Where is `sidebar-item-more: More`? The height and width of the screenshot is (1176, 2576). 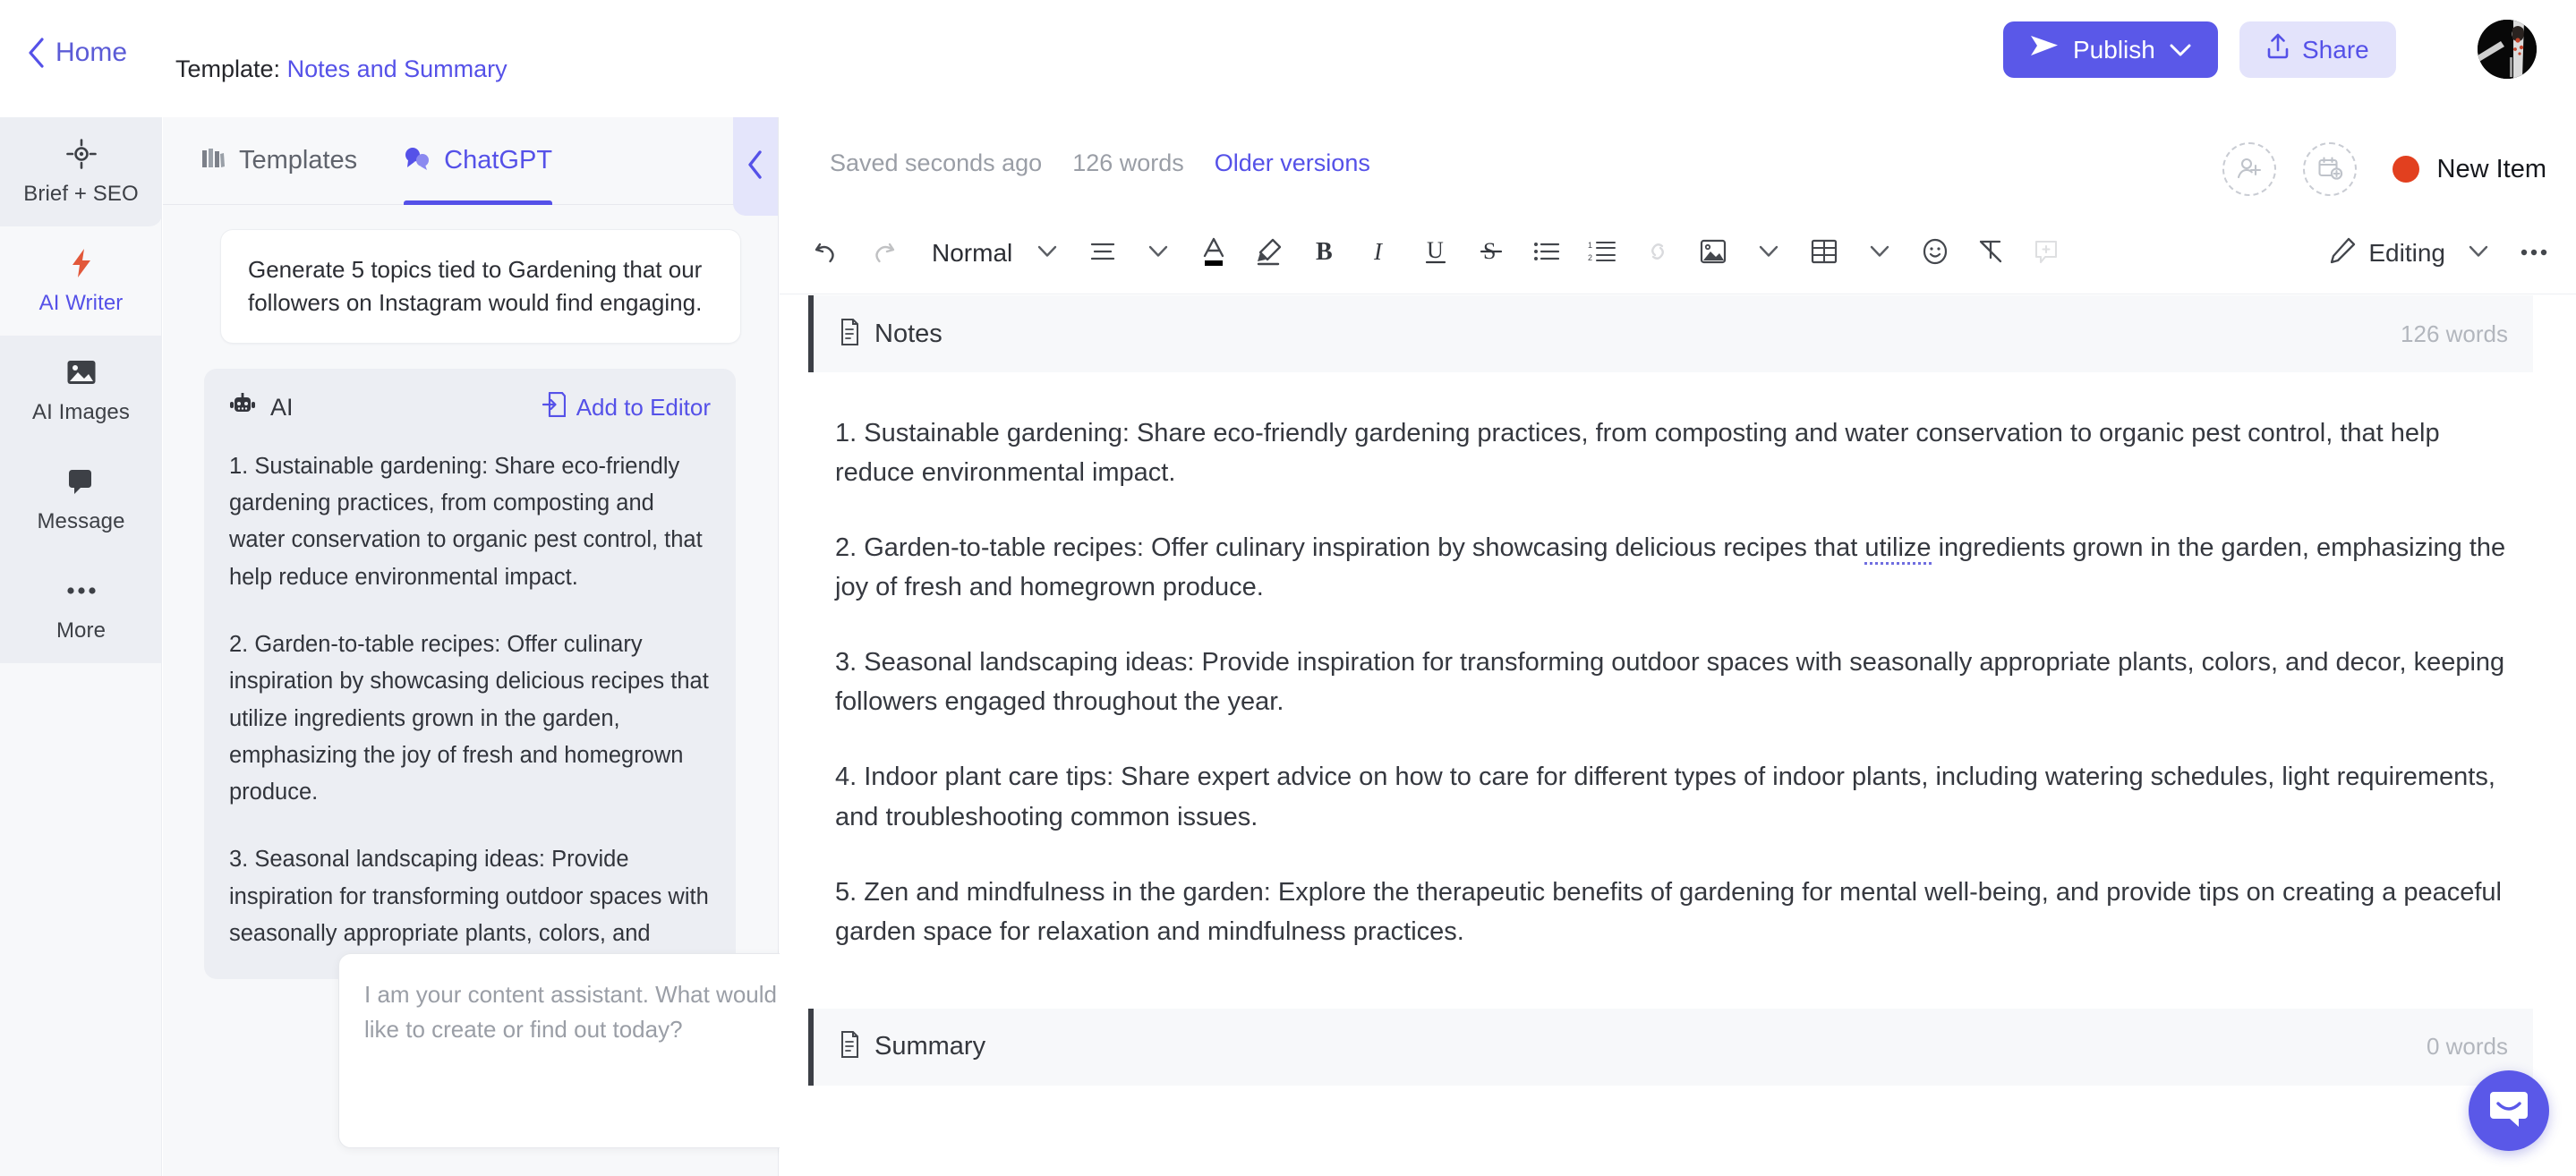 sidebar-item-more: More is located at coordinates (81, 608).